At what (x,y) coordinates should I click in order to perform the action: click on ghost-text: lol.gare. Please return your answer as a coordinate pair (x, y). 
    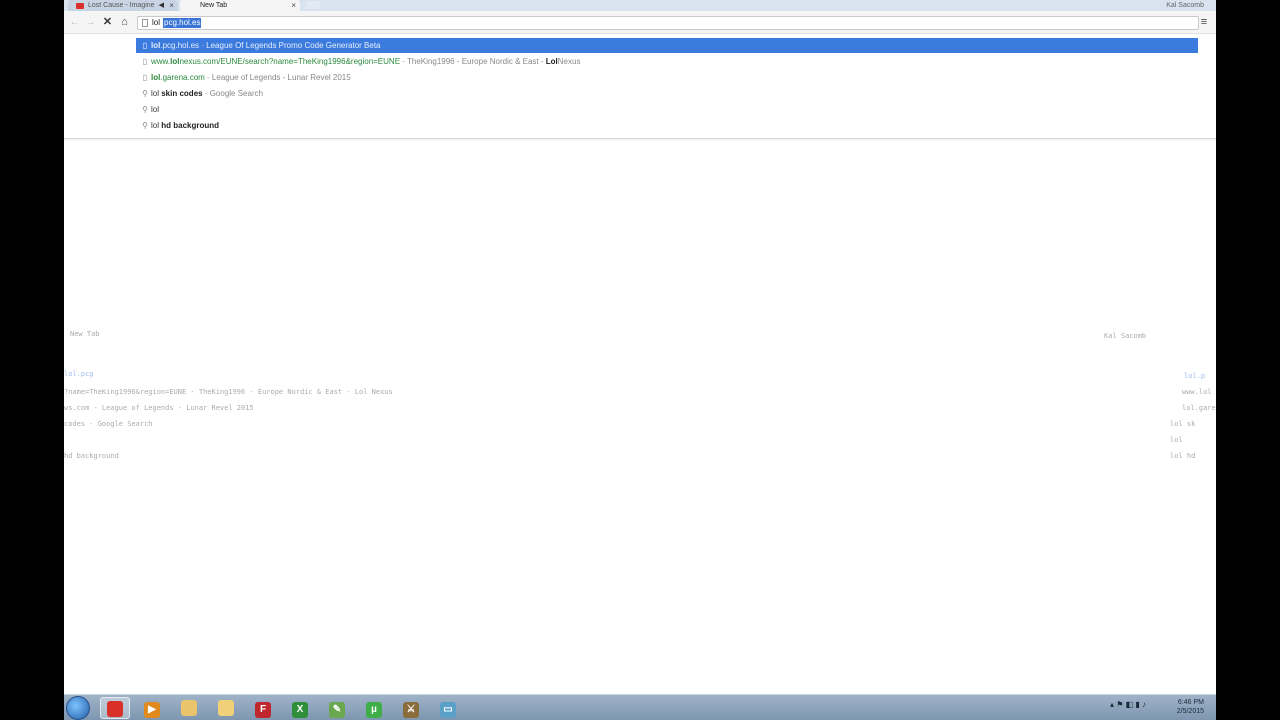
    Looking at the image, I should click on (1199, 408).